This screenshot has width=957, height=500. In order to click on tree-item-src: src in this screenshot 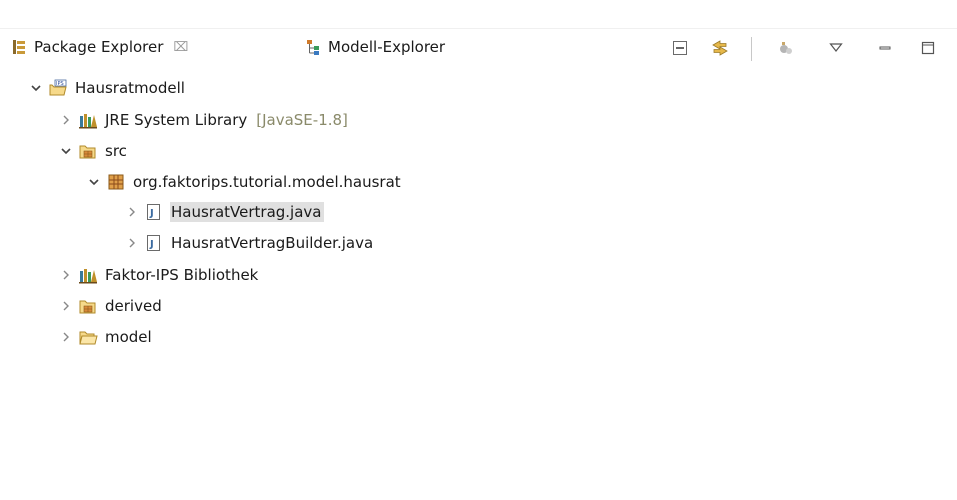, I will do `click(95, 151)`.